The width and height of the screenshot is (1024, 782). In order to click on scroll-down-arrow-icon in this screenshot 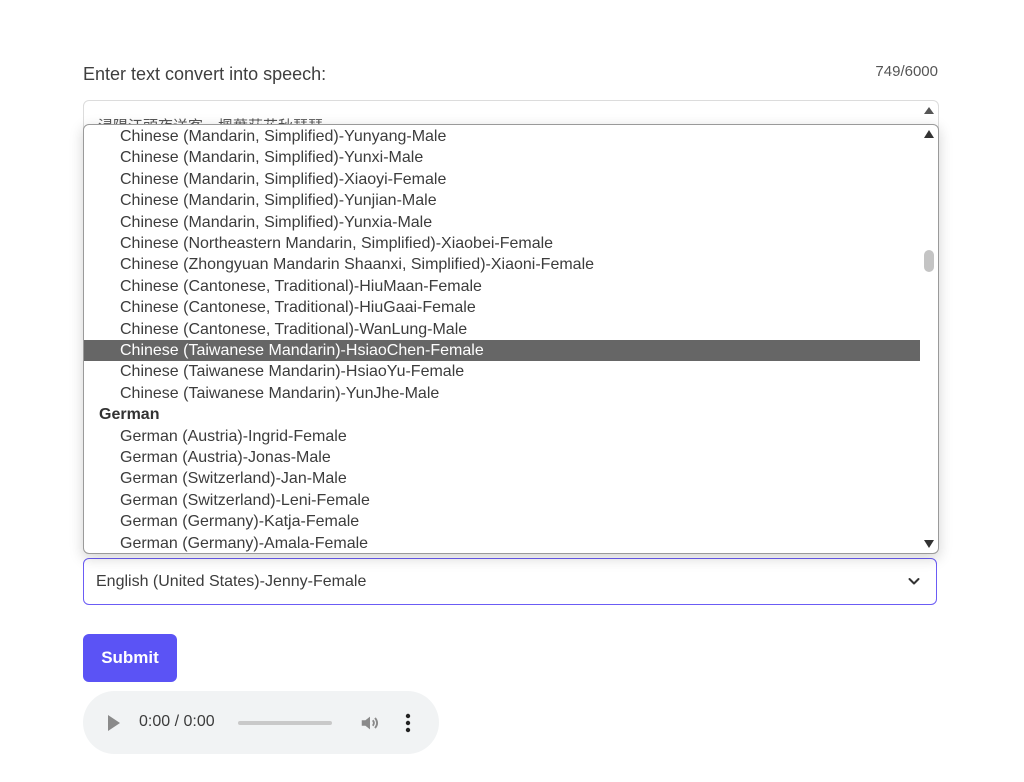, I will do `click(929, 544)`.